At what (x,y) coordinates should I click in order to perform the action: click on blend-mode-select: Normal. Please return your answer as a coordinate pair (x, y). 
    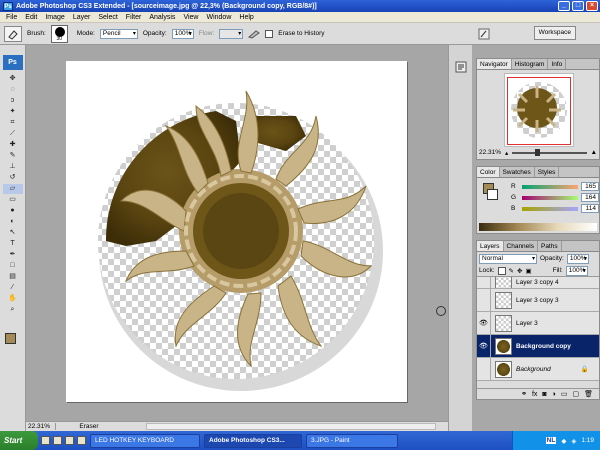
    Looking at the image, I should click on (508, 258).